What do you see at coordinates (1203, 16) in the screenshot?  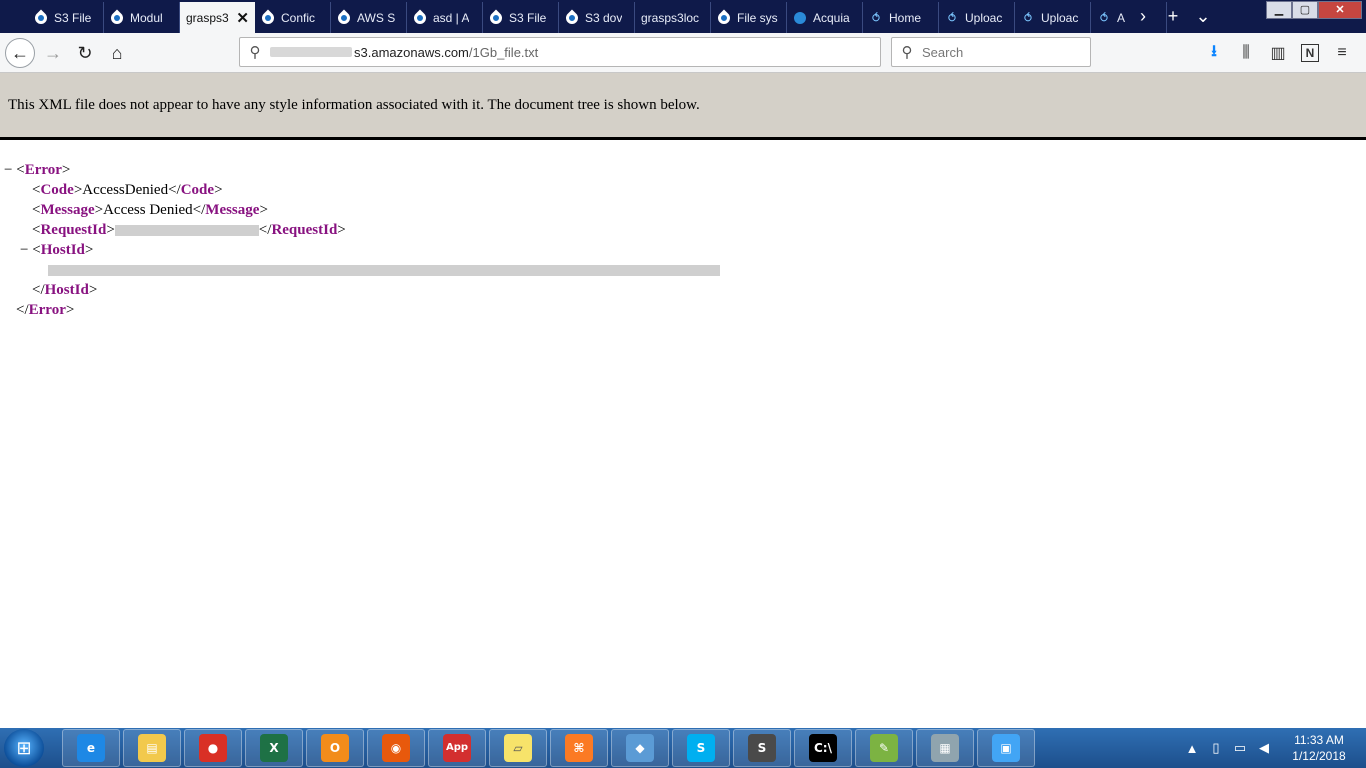 I see `list-all-tabs-icon: ⌄` at bounding box center [1203, 16].